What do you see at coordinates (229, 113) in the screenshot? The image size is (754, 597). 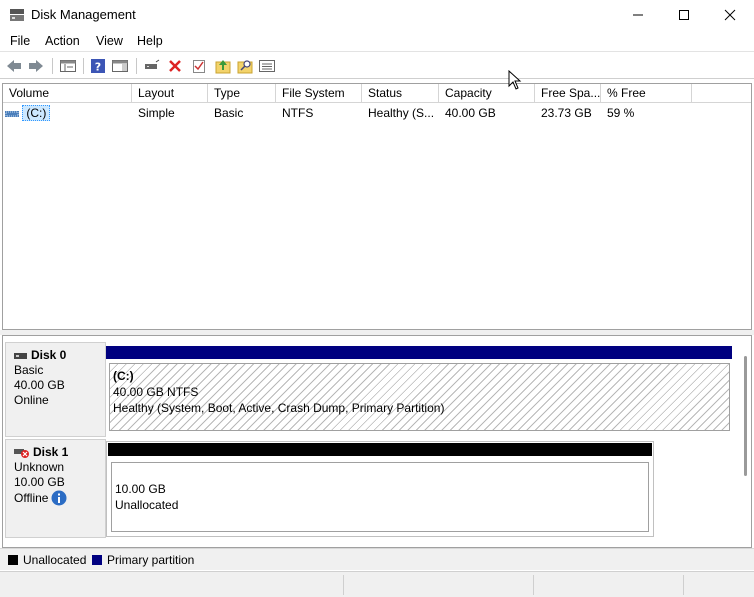 I see `cell-type: Basic` at bounding box center [229, 113].